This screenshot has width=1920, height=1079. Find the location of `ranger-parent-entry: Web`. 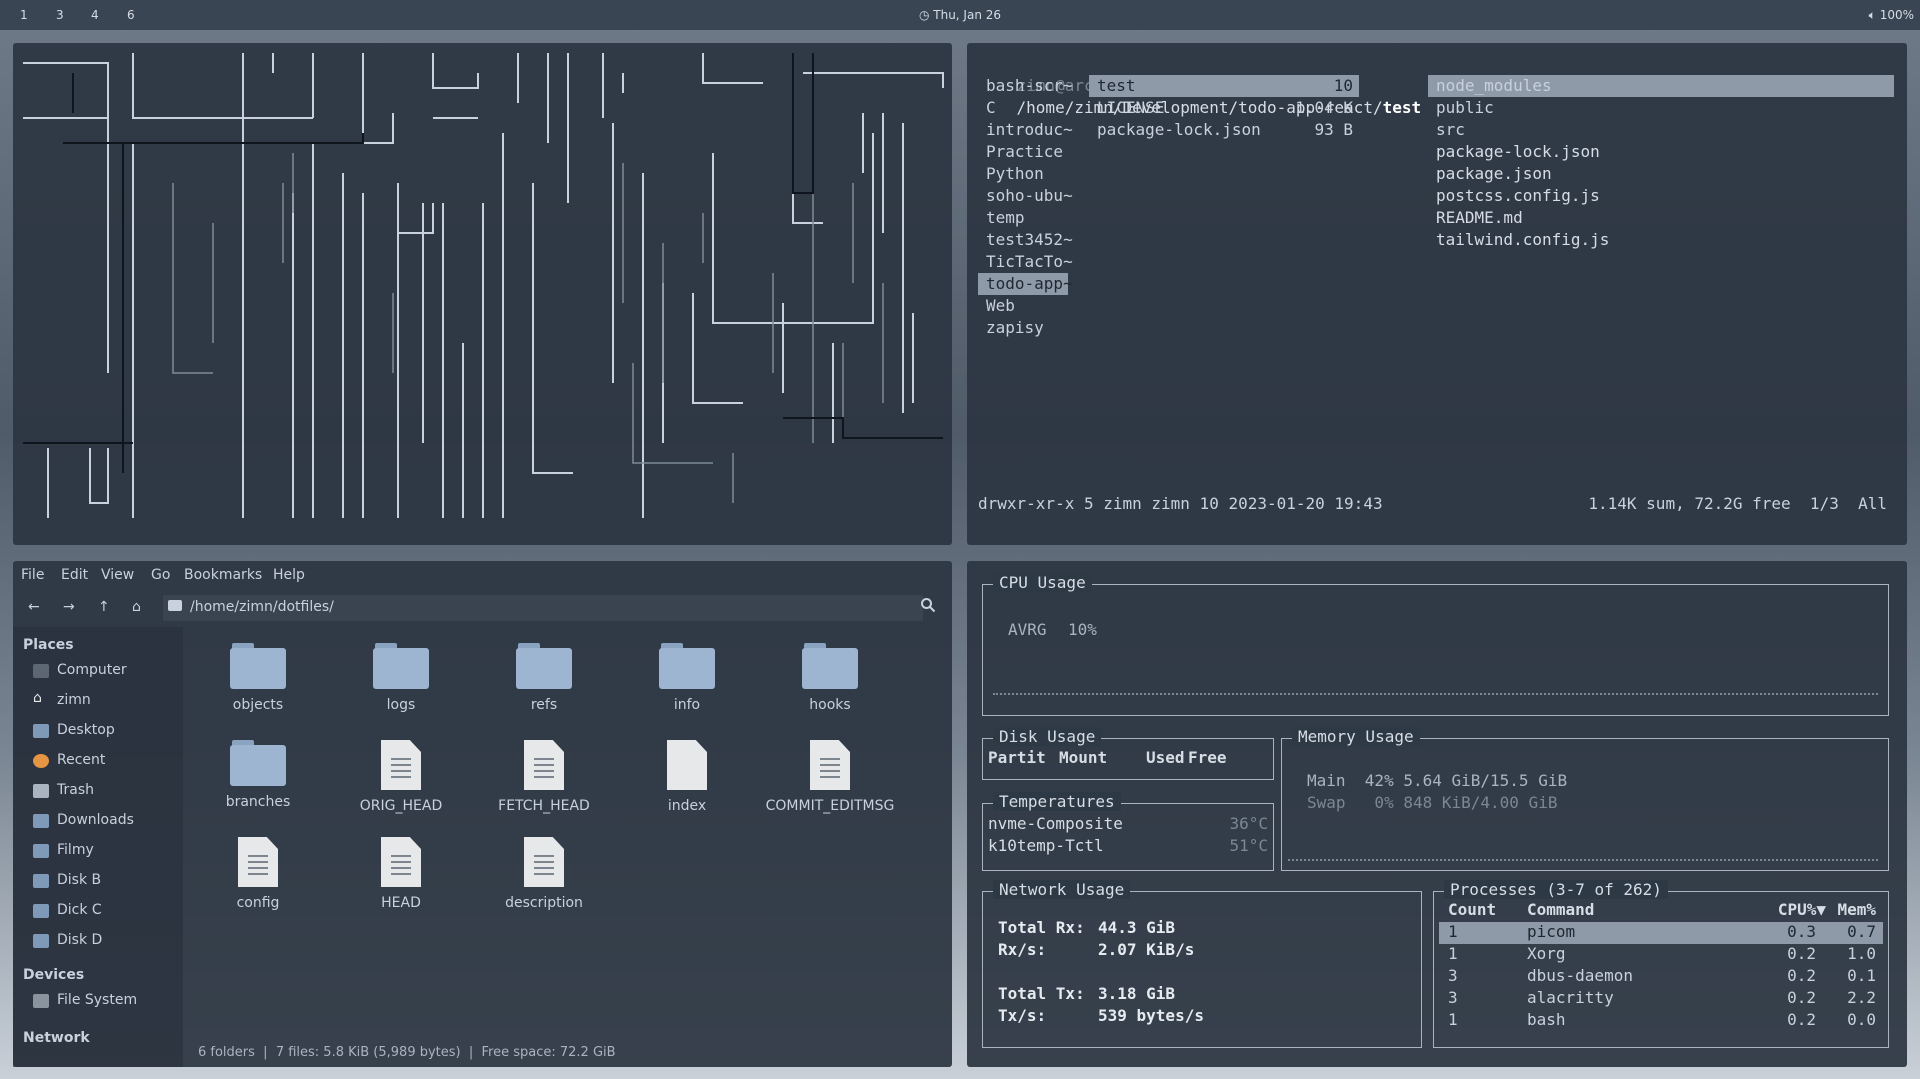

ranger-parent-entry: Web is located at coordinates (996, 306).